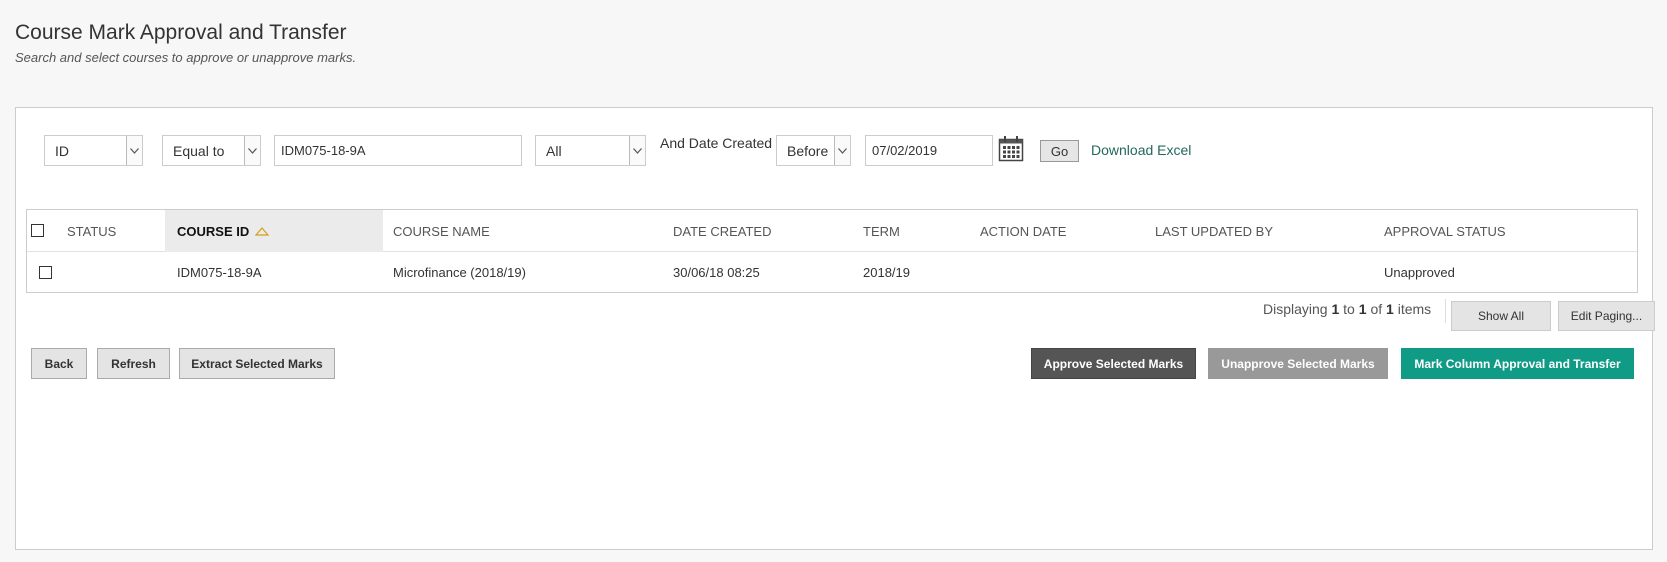  Describe the element at coordinates (274, 231) in the screenshot. I see `column-header-course-id: Course ID` at that location.